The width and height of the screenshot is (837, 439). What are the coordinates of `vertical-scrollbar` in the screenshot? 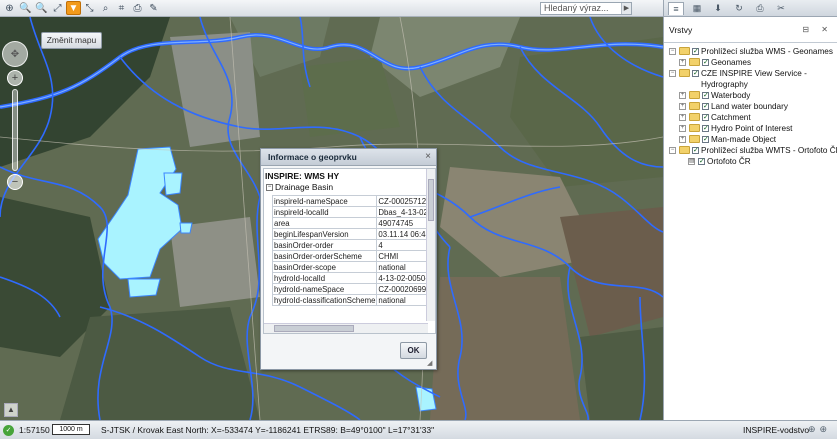 It's located at (430, 245).